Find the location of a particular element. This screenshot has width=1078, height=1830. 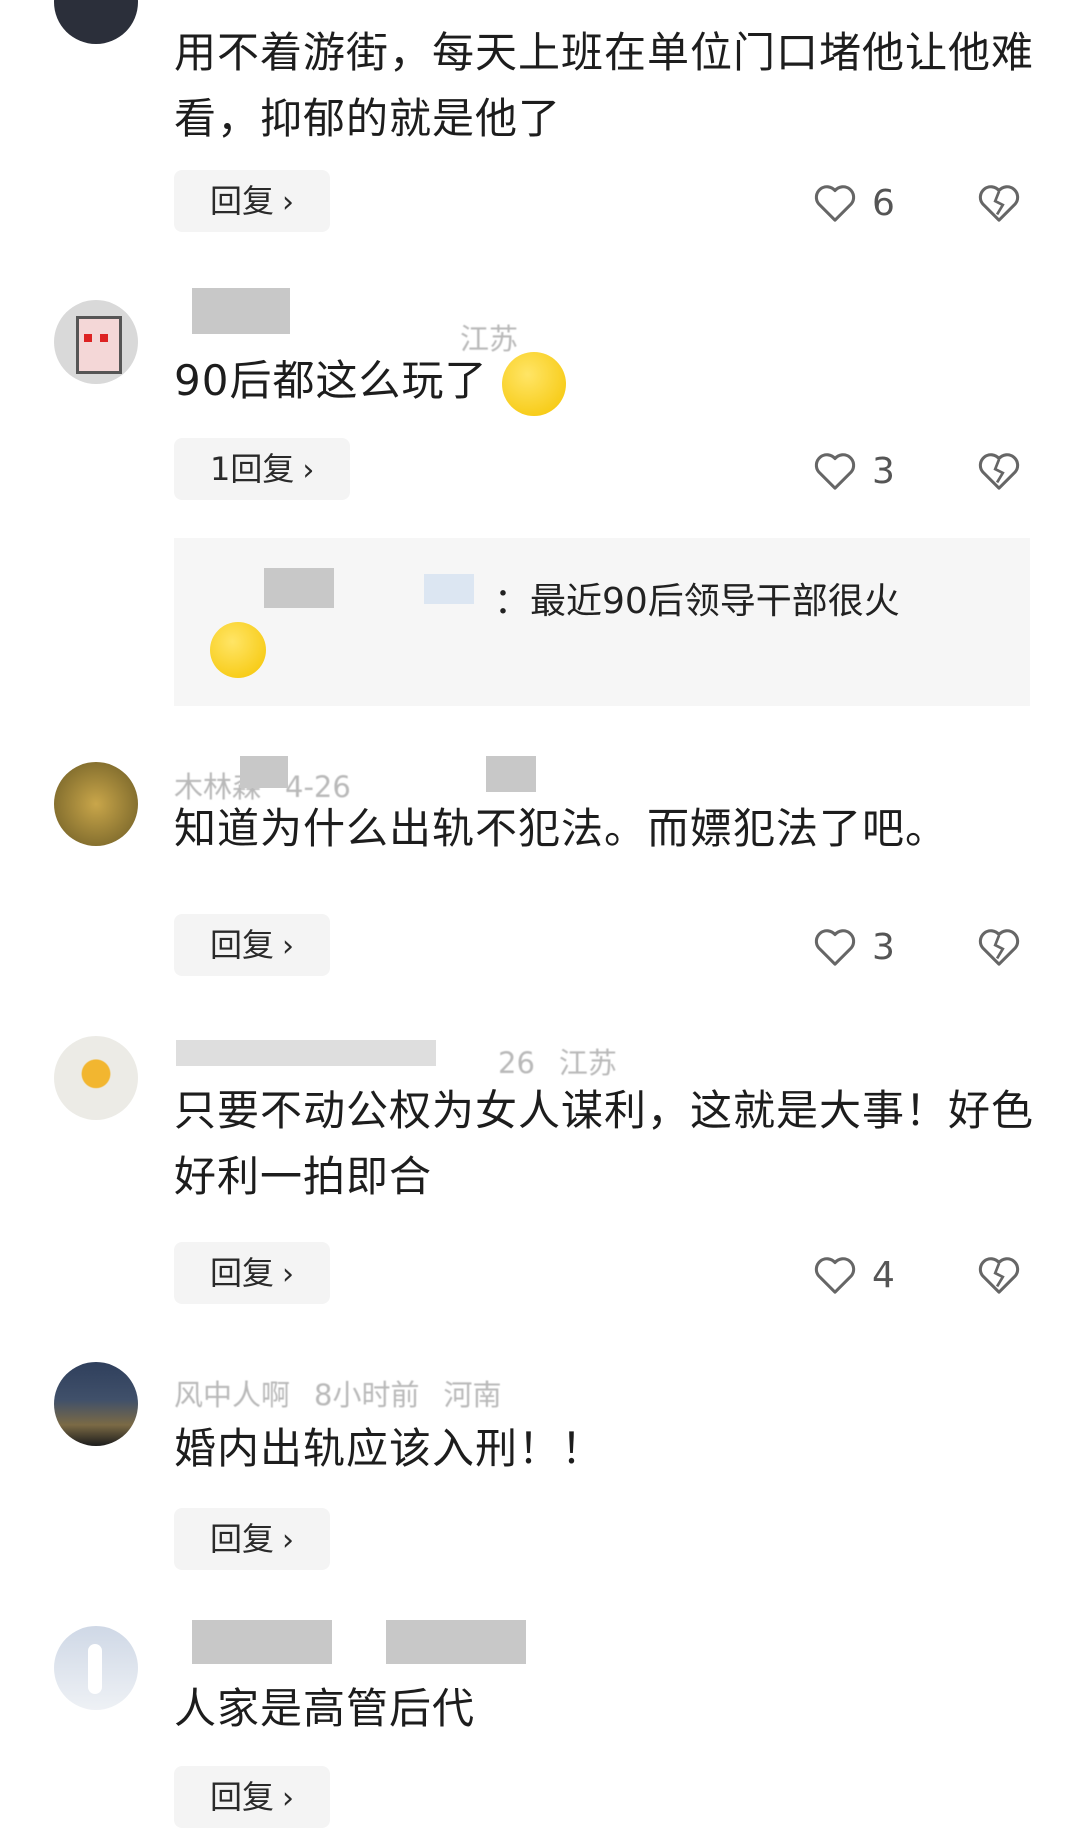

like-count: 6 is located at coordinates (883, 203).